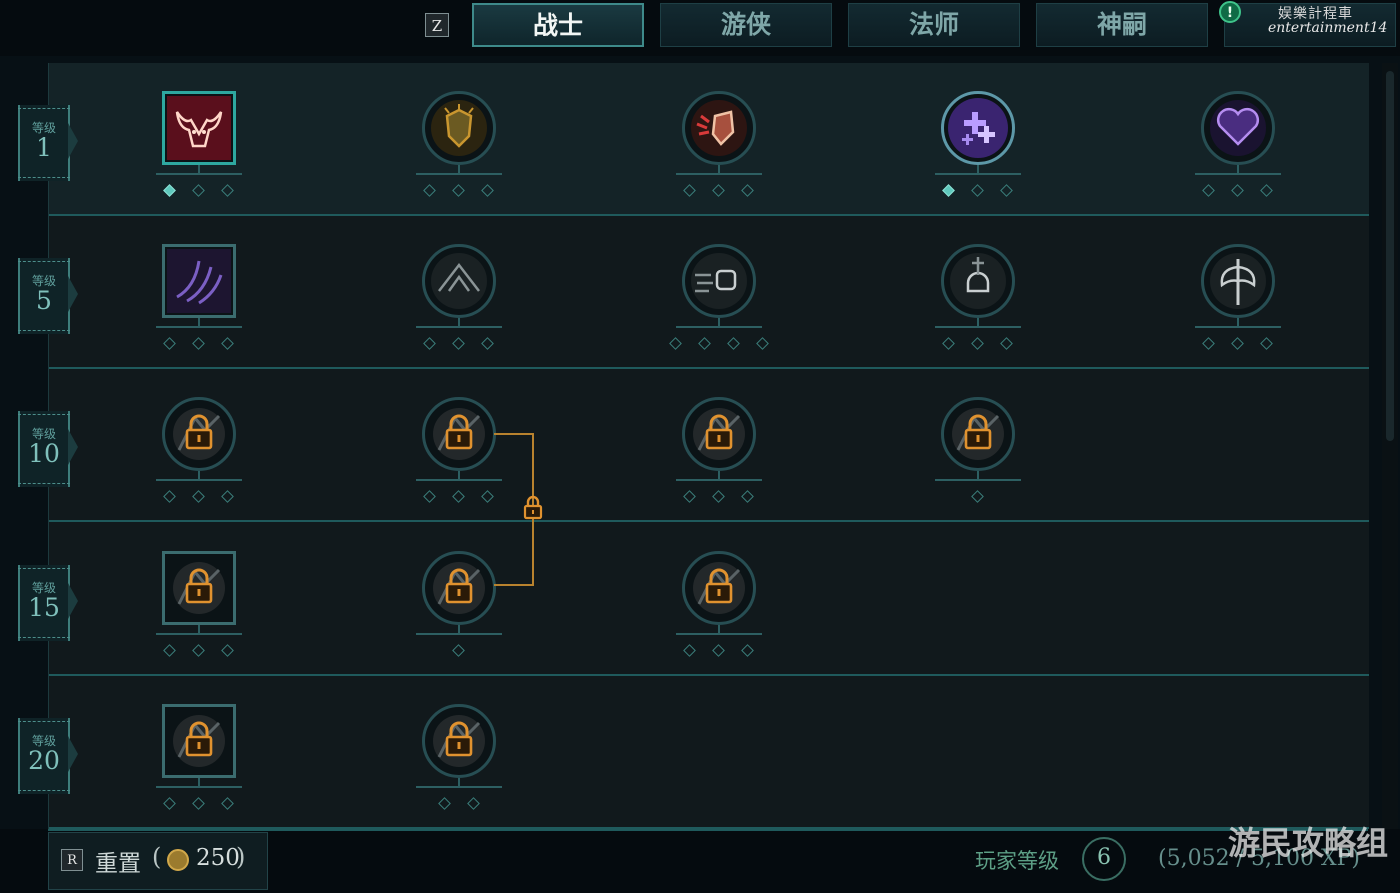 This screenshot has width=1400, height=893. What do you see at coordinates (241, 857) in the screenshot?
I see `reset-cost-close: )` at bounding box center [241, 857].